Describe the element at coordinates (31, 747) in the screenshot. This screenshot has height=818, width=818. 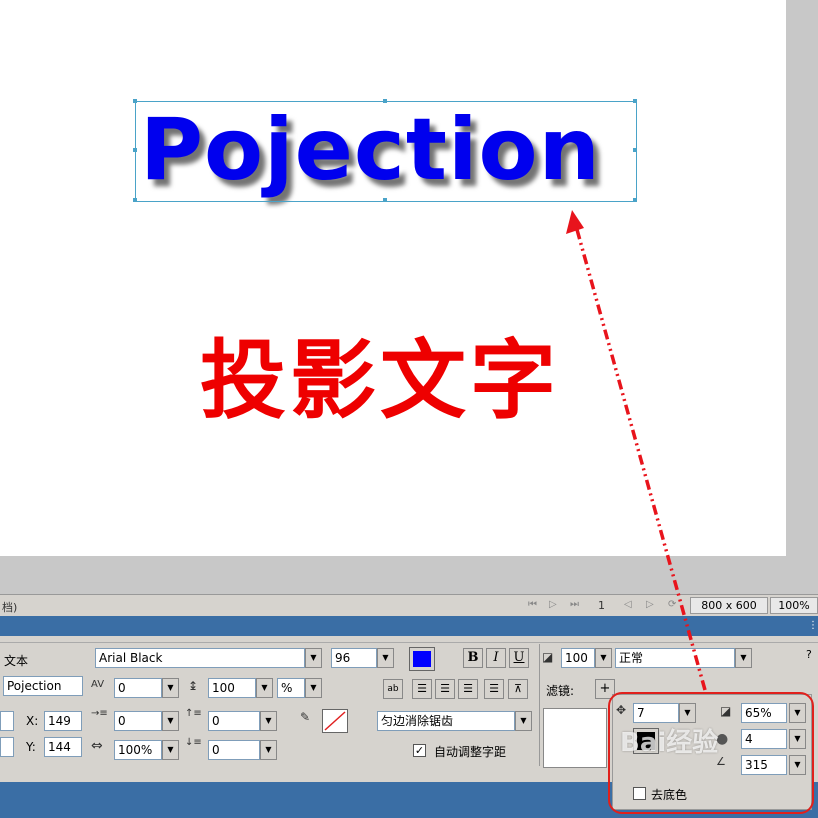
I see `y-label: Y:` at that location.